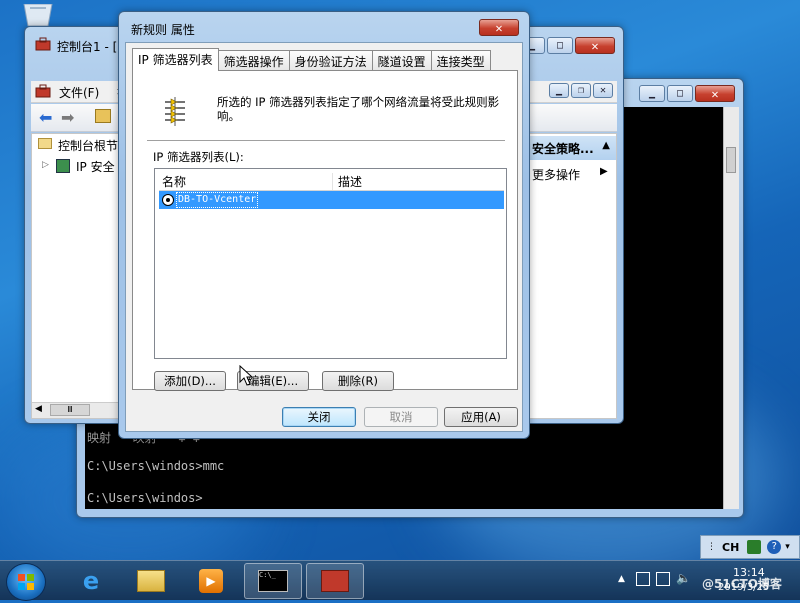  Describe the element at coordinates (643, 579) in the screenshot. I see `action-center-icon` at that location.